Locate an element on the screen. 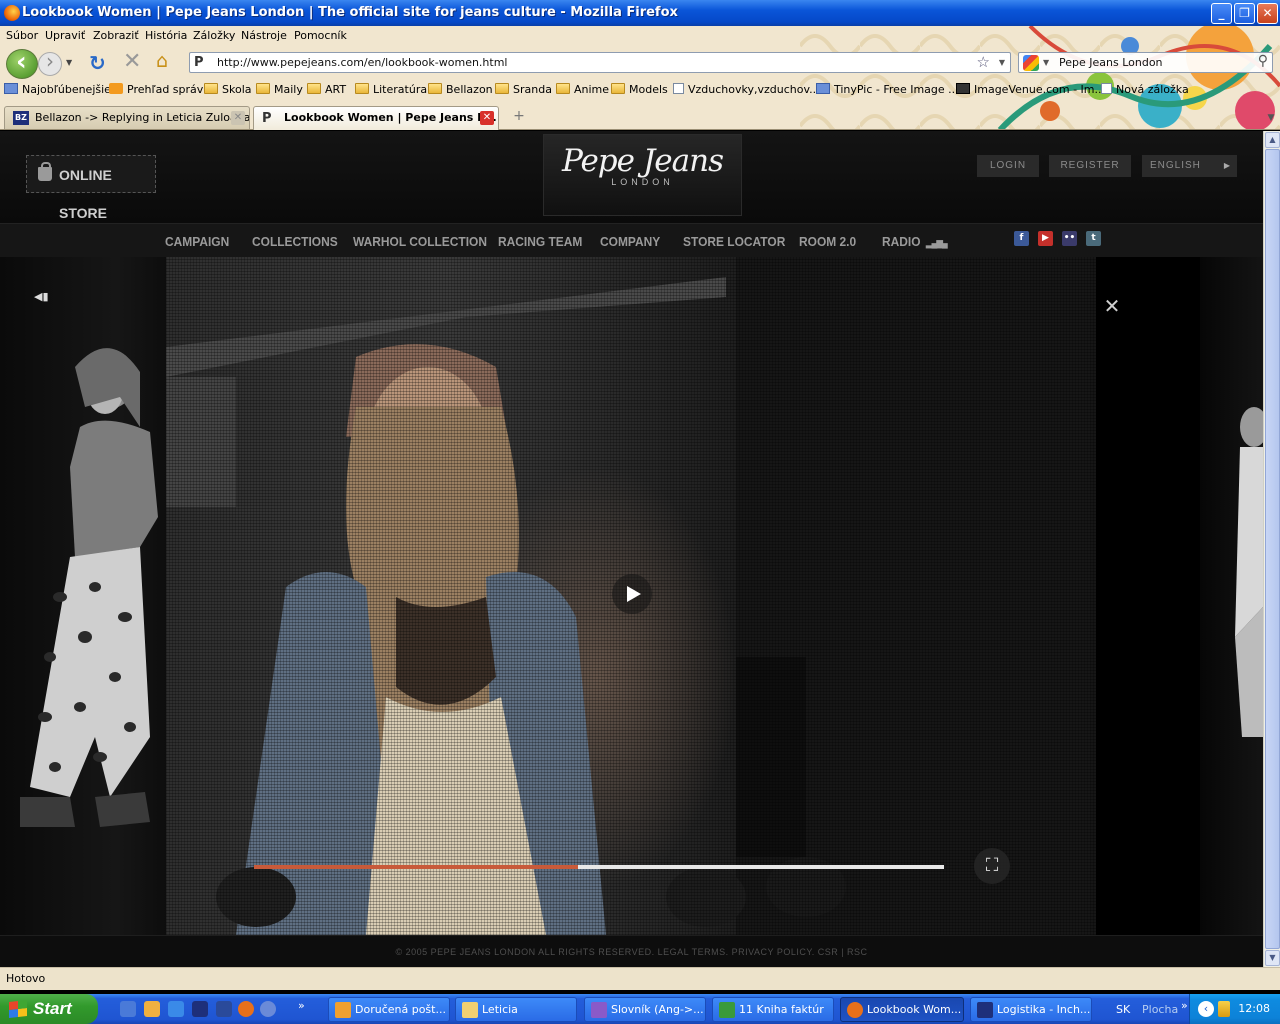 The height and width of the screenshot is (1024, 1280). search-input: Pepe Jeans London is located at coordinates (1111, 62).